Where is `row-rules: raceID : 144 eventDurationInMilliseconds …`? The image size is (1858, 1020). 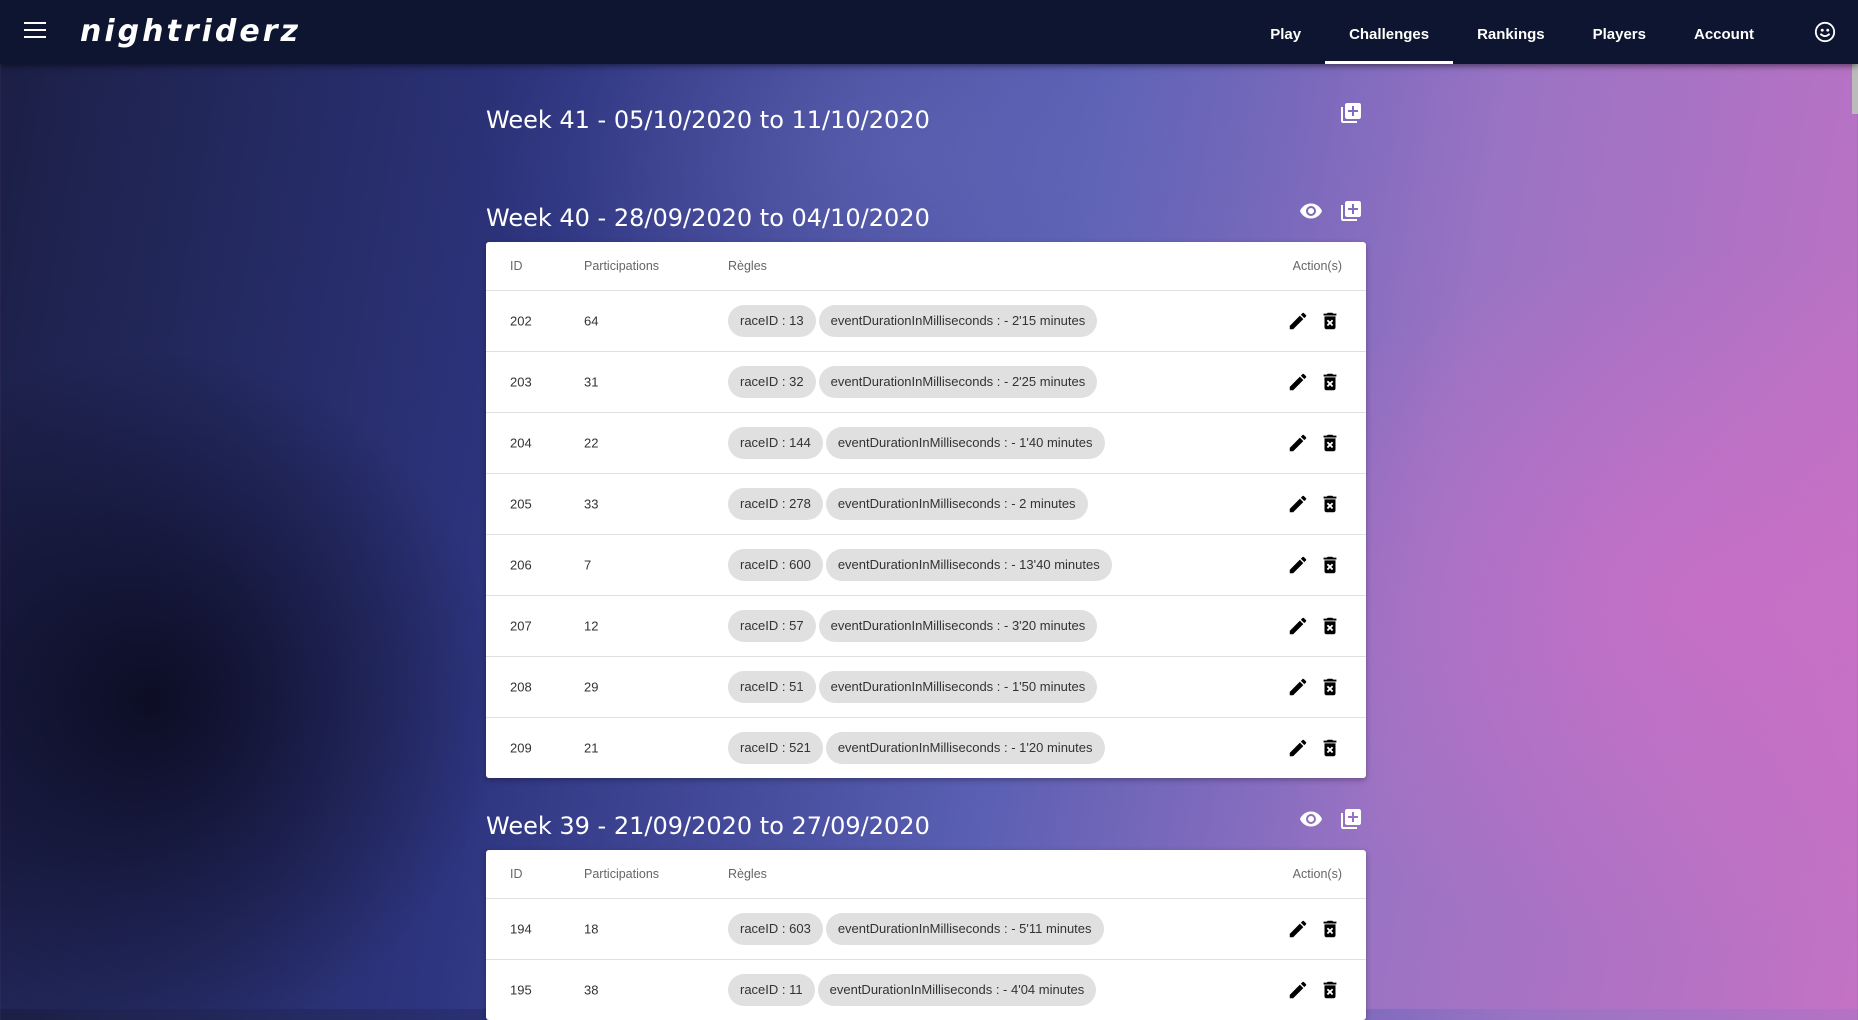
row-rules: raceID : 144 eventDurationInMilliseconds … is located at coordinates (916, 443).